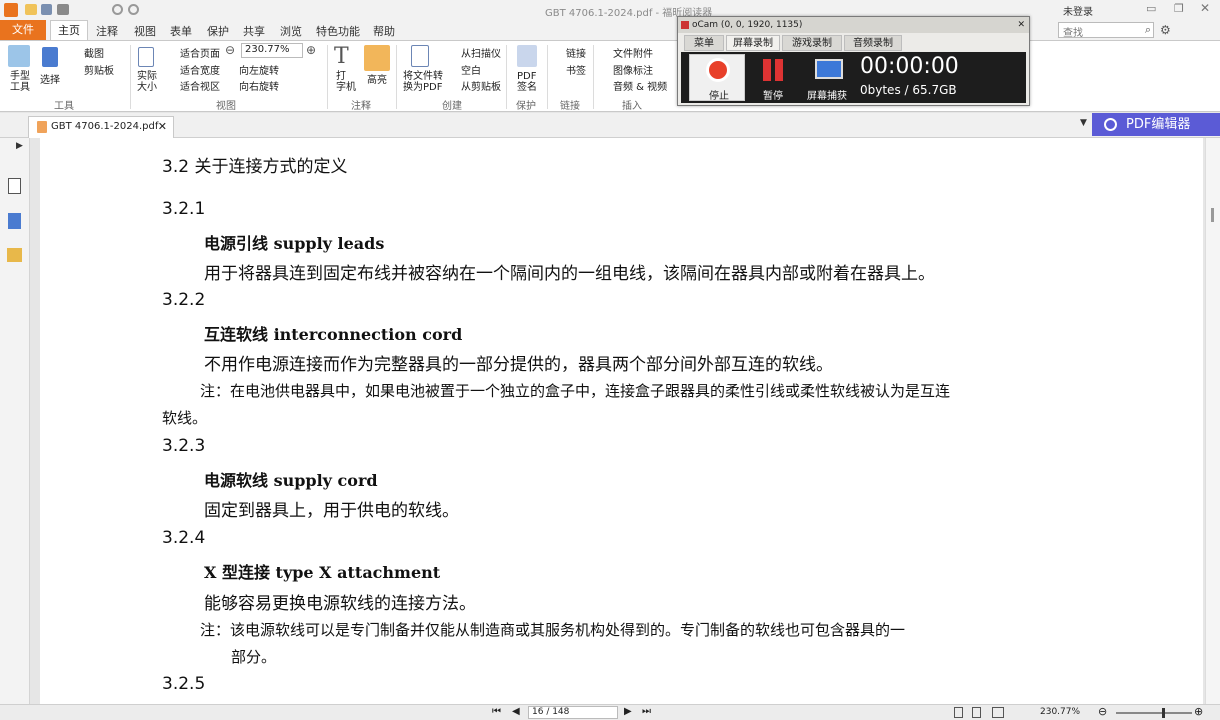  What do you see at coordinates (632, 106) in the screenshot?
I see `group-insert-label: 插入` at bounding box center [632, 106].